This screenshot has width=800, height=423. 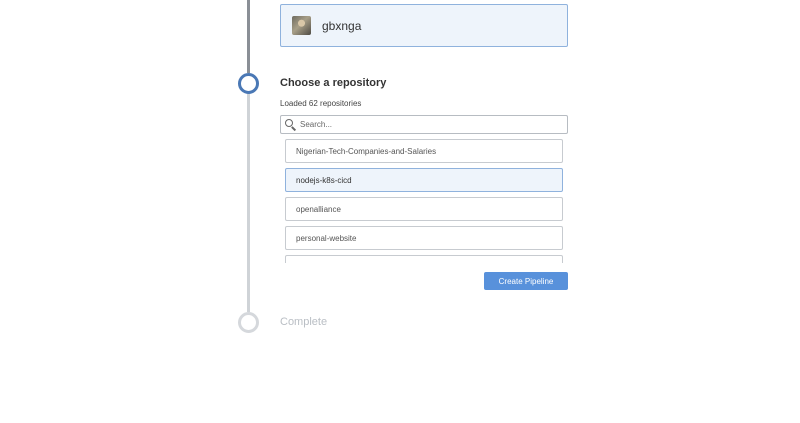 What do you see at coordinates (424, 25) in the screenshot?
I see `selected-organization-card: gbxnga` at bounding box center [424, 25].